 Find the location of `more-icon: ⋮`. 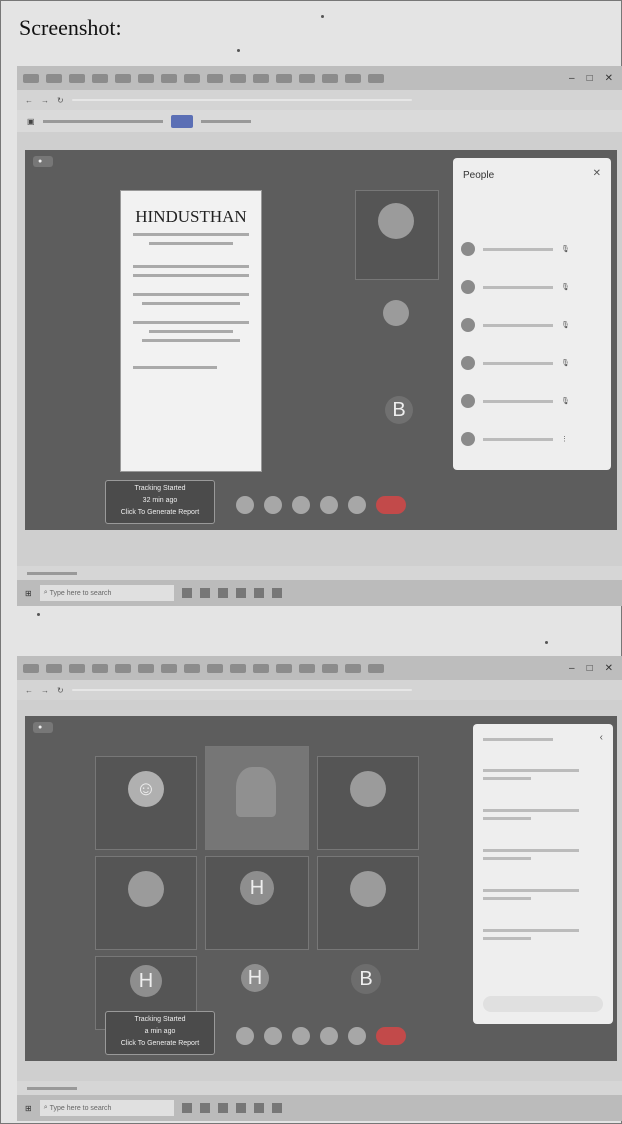

more-icon: ⋮ is located at coordinates (564, 439).